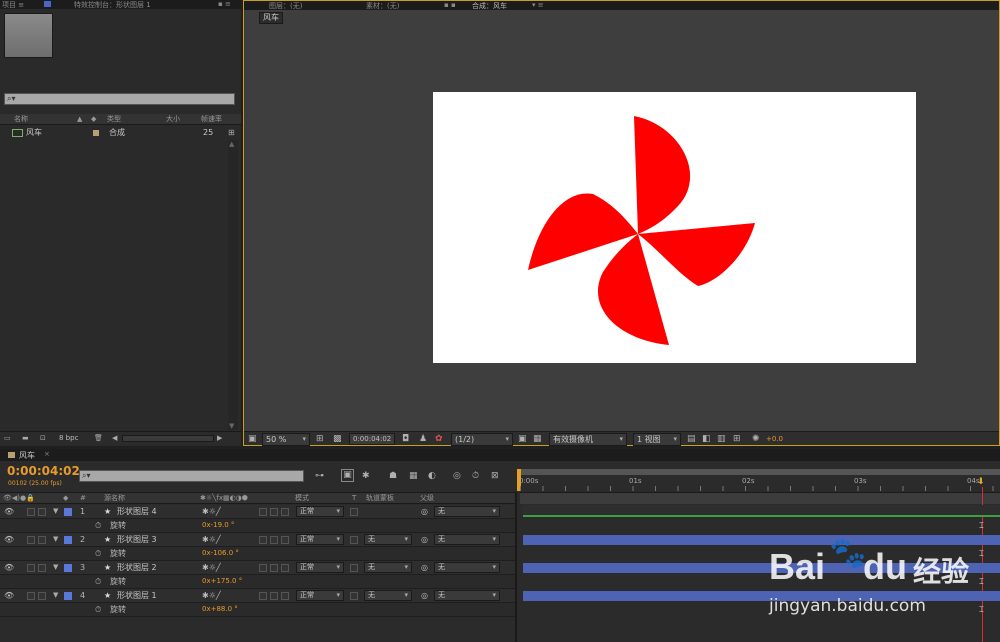 This screenshot has height=642, width=1000. What do you see at coordinates (393, 476) in the screenshot?
I see `hide-shy-icon: ☗` at bounding box center [393, 476].